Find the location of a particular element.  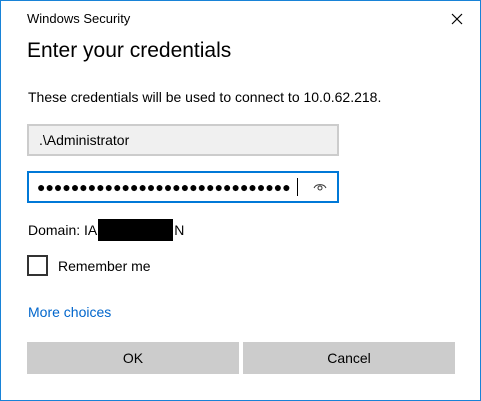

cancel-button: Cancel is located at coordinates (349, 358).